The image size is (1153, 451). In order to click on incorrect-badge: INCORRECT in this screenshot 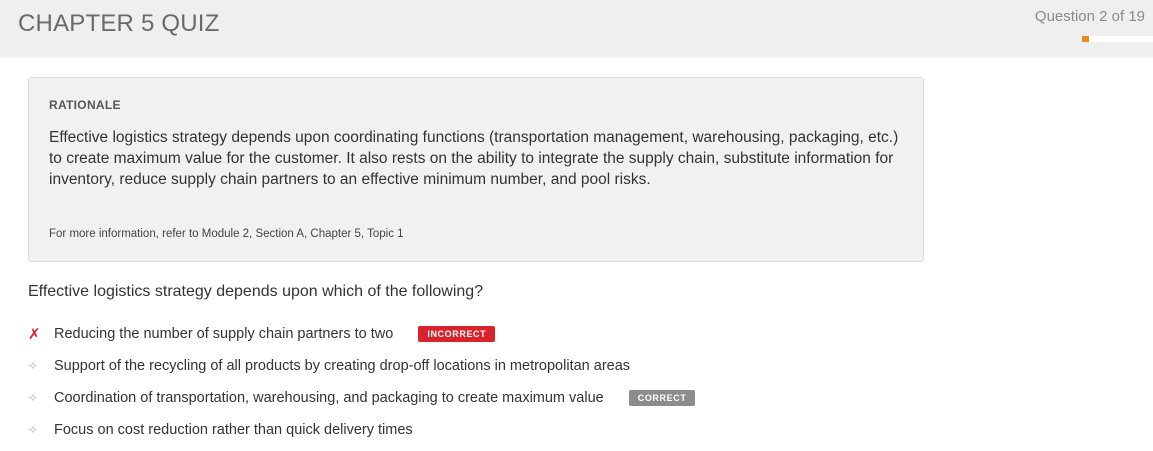, I will do `click(457, 334)`.